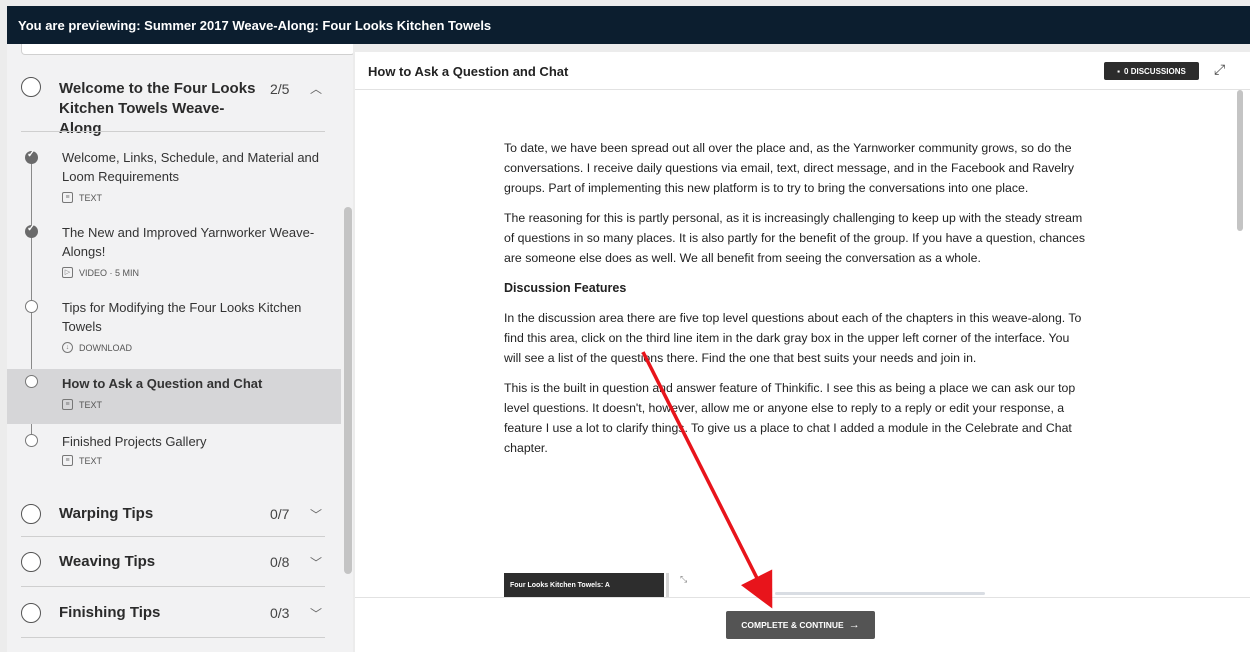  What do you see at coordinates (667, 585) in the screenshot?
I see `preview-divider` at bounding box center [667, 585].